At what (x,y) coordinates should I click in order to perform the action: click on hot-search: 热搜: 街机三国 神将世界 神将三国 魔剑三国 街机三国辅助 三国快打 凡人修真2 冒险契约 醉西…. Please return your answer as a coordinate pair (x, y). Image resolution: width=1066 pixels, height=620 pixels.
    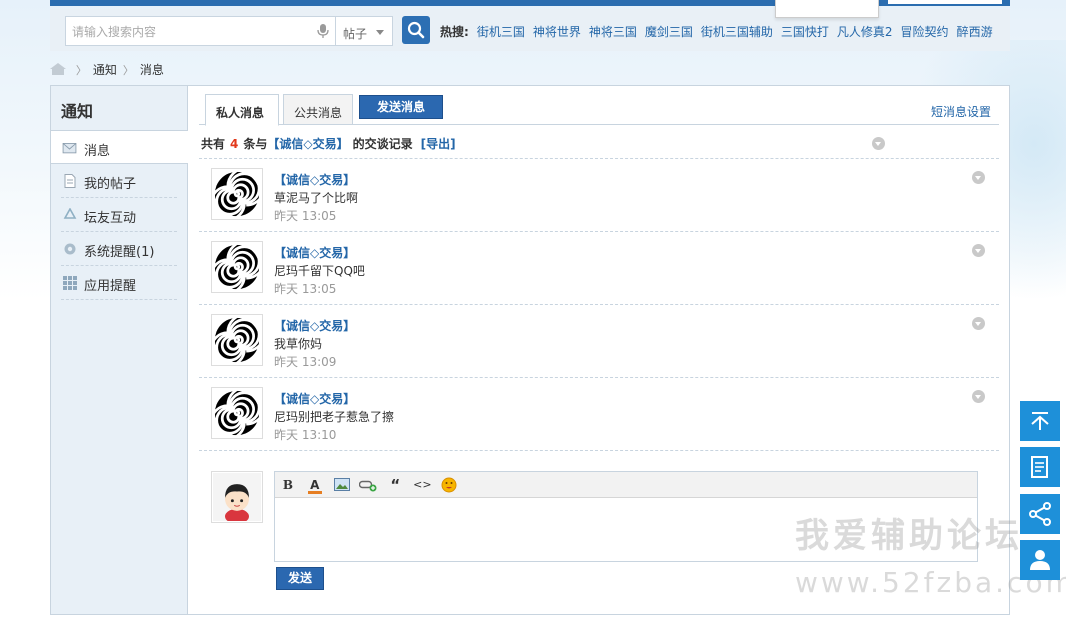
    Looking at the image, I should click on (720, 31).